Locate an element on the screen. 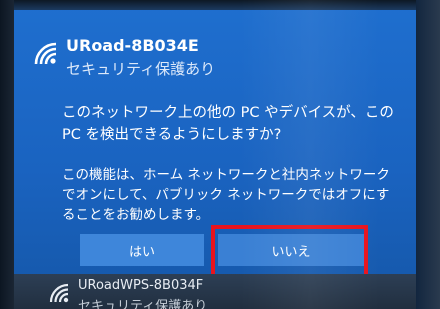  next-network-ssid: URoadWPS-8B034F is located at coordinates (141, 285).